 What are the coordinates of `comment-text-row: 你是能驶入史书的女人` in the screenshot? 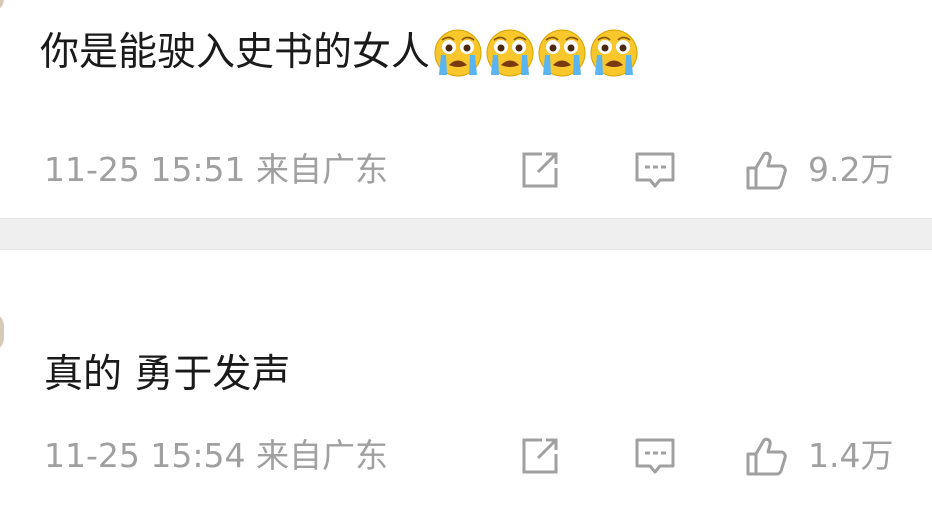 It's located at (340, 53).